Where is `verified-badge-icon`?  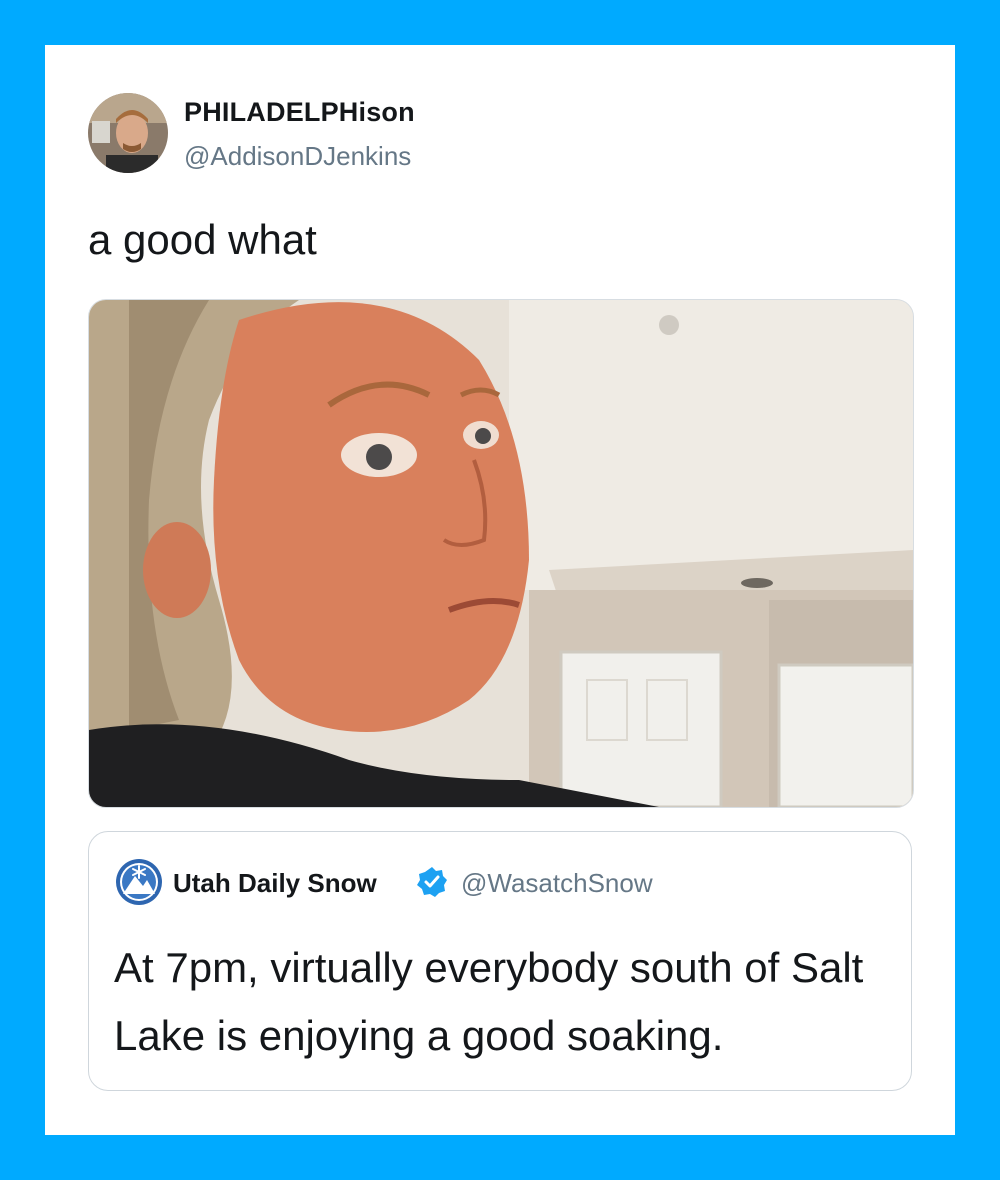 verified-badge-icon is located at coordinates (432, 882).